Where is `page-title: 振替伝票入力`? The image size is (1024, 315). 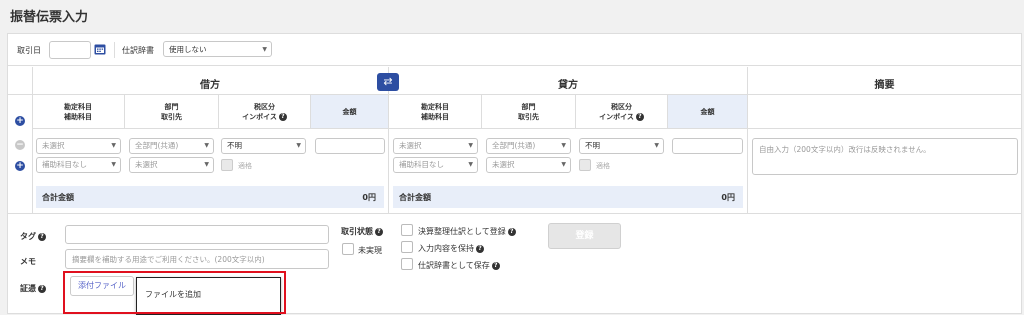
page-title: 振替伝票入力 is located at coordinates (49, 17).